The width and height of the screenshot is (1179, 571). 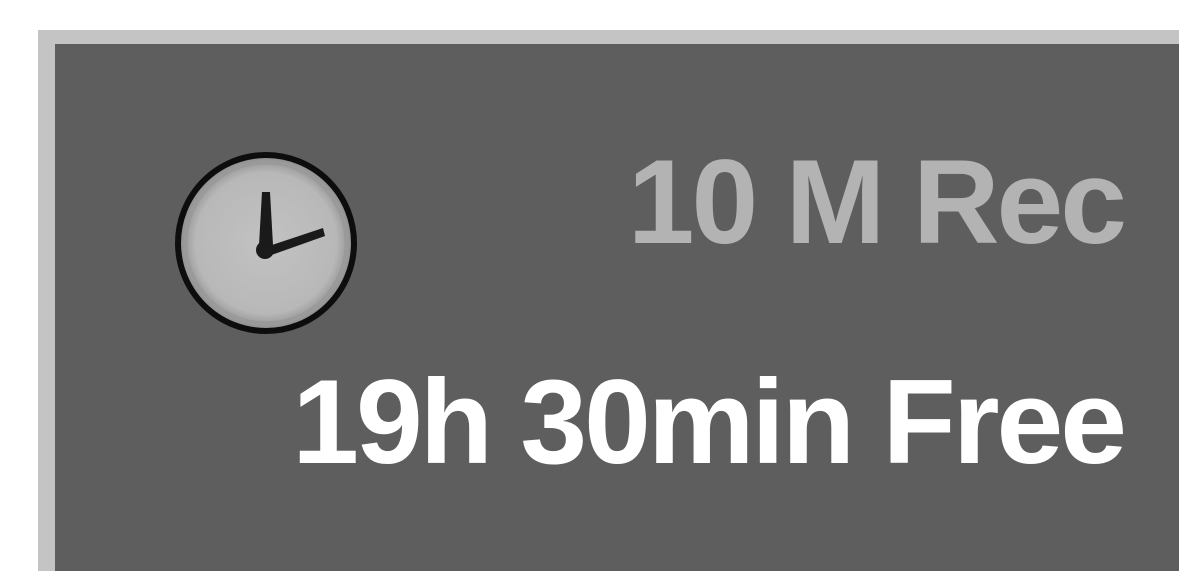 What do you see at coordinates (877, 202) in the screenshot?
I see `recording-mode-label: 10 M Rec` at bounding box center [877, 202].